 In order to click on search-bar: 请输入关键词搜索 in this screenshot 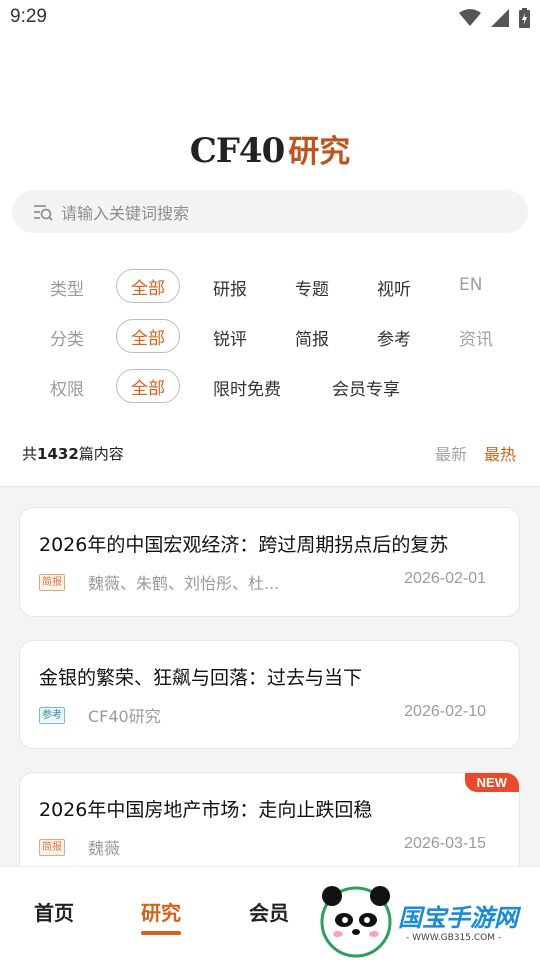, I will do `click(270, 211)`.